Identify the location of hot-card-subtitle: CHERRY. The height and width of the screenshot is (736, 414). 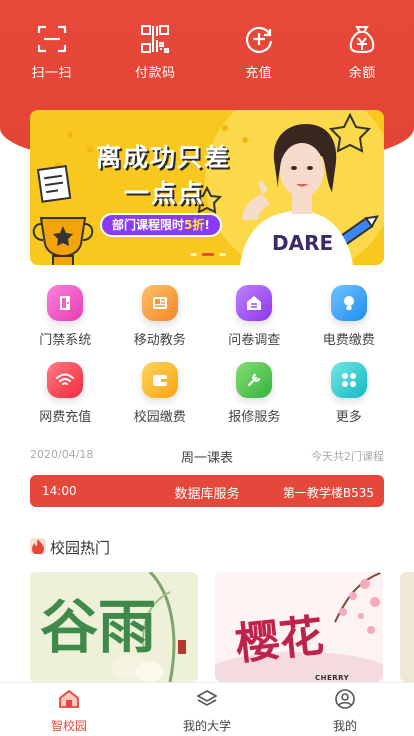
(332, 678).